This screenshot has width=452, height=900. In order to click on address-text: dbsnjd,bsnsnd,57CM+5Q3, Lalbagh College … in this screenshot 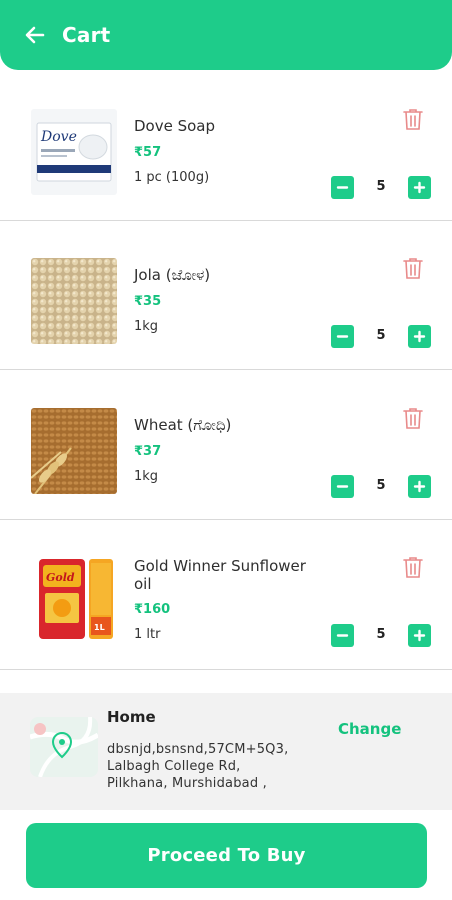, I will do `click(197, 766)`.